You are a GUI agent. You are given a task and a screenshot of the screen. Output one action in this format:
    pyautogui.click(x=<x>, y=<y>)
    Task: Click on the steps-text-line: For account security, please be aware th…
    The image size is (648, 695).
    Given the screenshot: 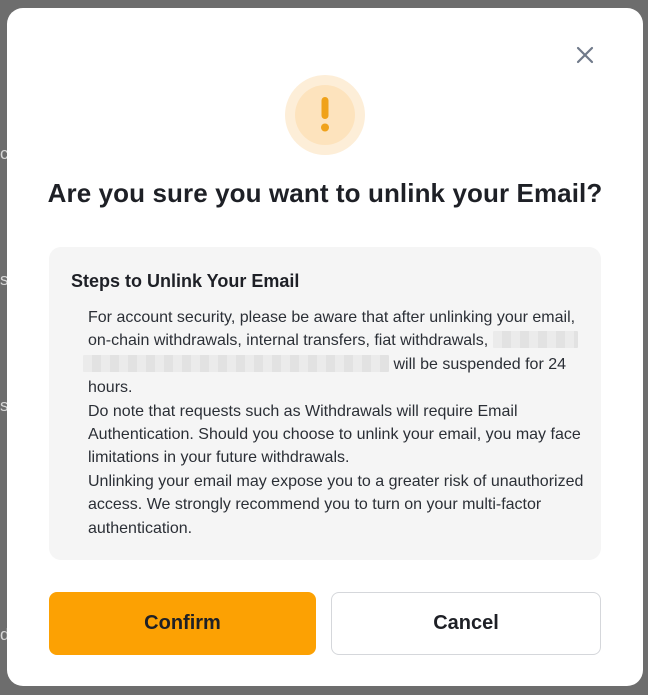 What is the action you would take?
    pyautogui.click(x=332, y=317)
    